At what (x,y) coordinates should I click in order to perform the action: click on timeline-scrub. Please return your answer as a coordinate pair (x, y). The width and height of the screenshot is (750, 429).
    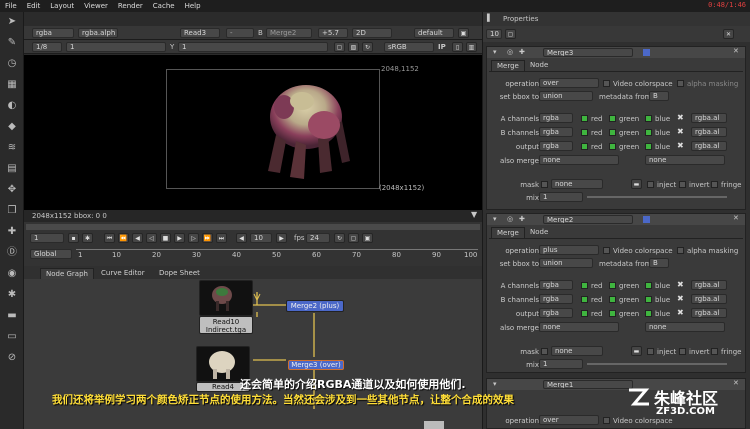
    Looking at the image, I should click on (253, 227).